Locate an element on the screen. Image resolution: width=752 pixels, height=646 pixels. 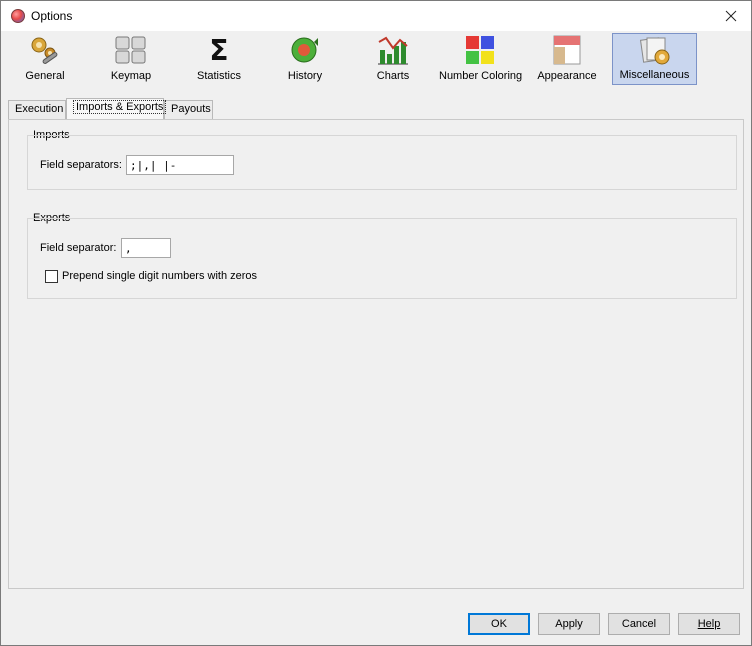
category-number-coloring: Number Coloring is located at coordinates (481, 59).